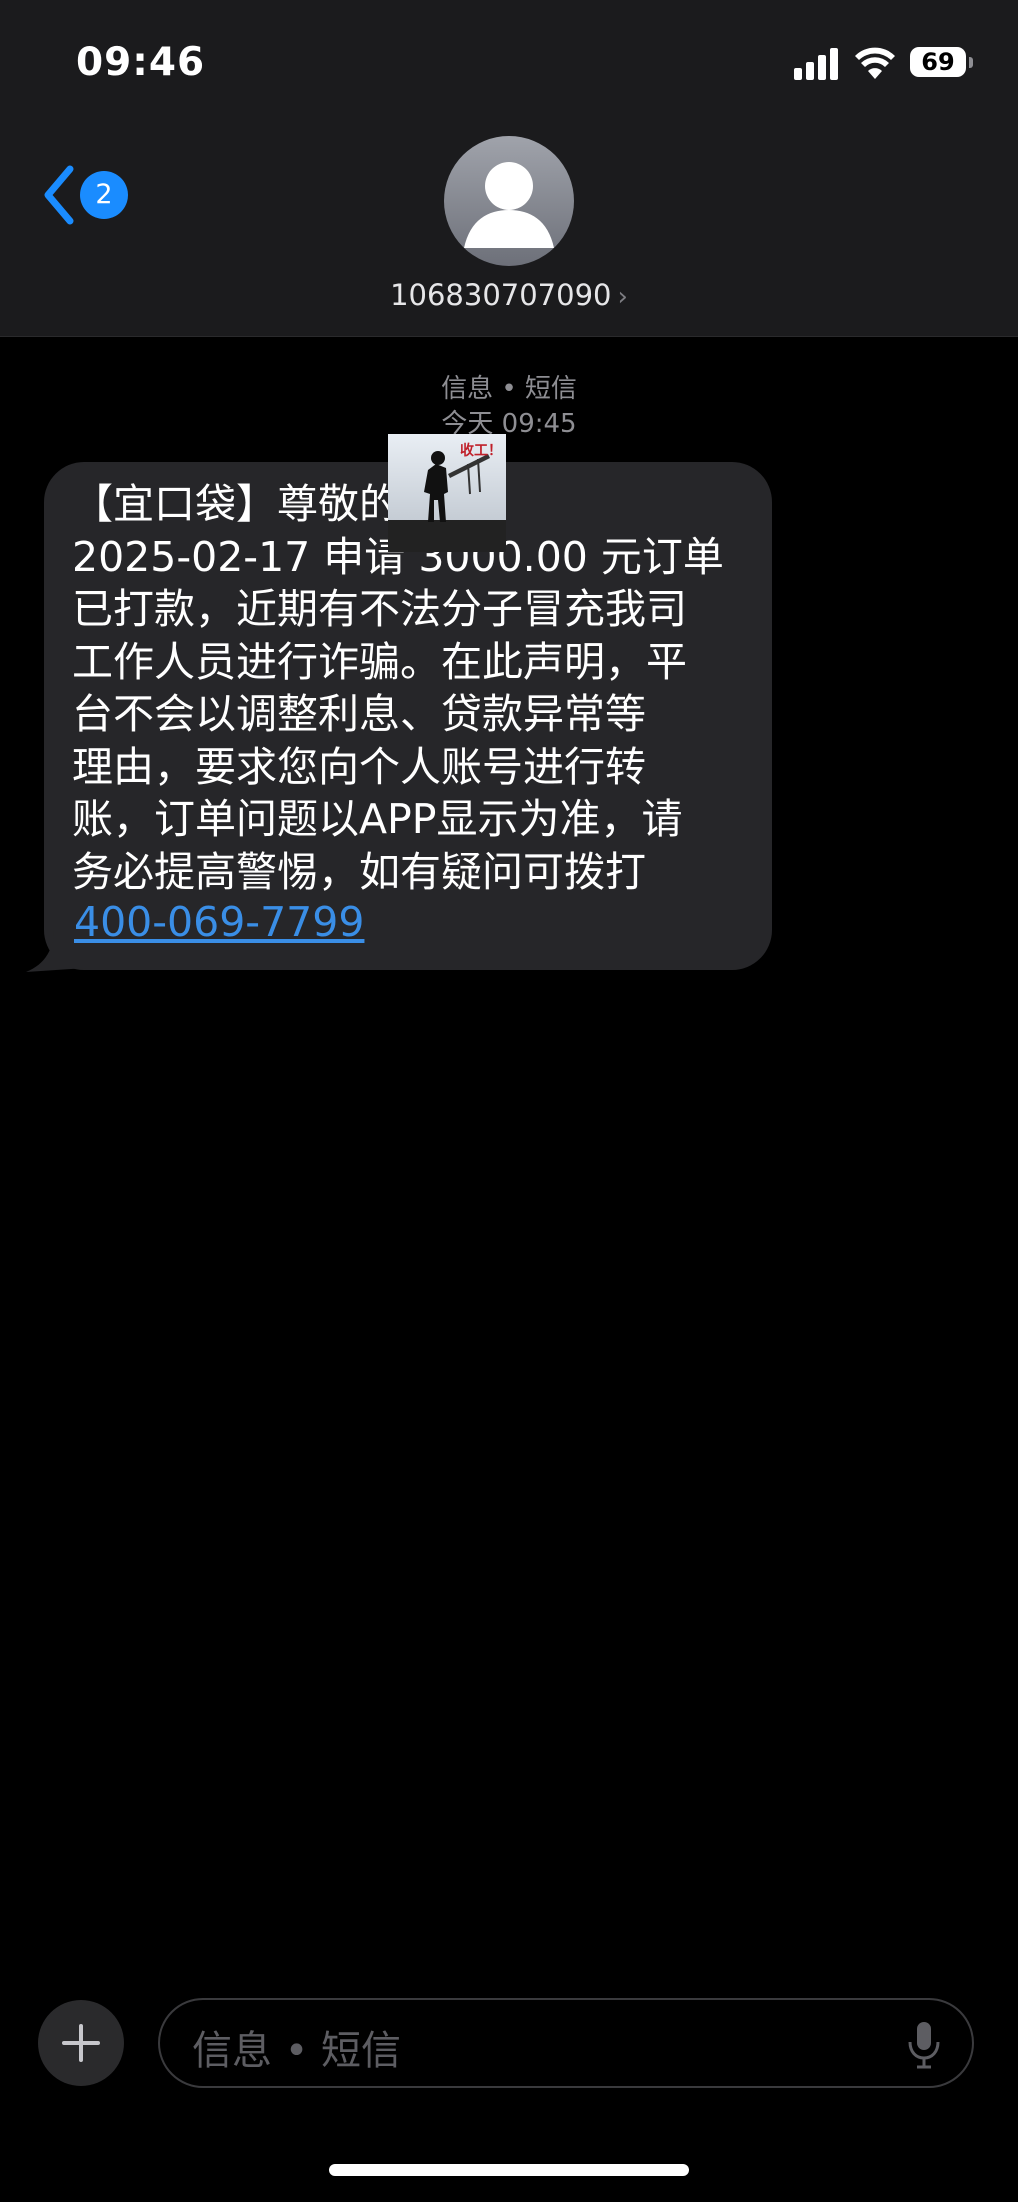 The height and width of the screenshot is (2202, 1018). What do you see at coordinates (817, 64) in the screenshot?
I see `cellular-signal-icon` at bounding box center [817, 64].